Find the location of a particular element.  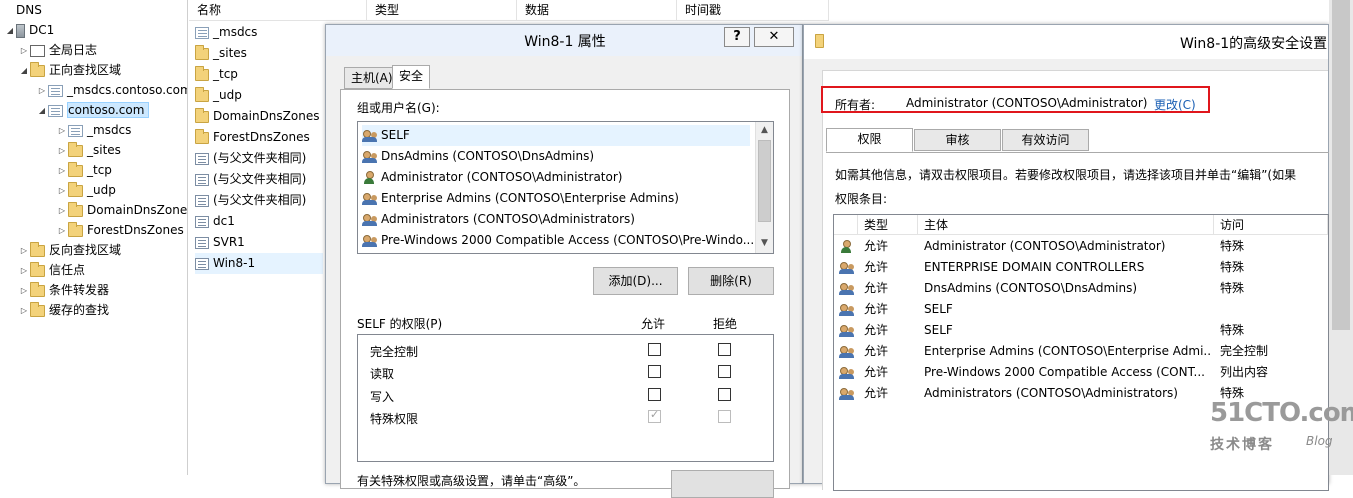

list-item: _udp is located at coordinates (259, 95).